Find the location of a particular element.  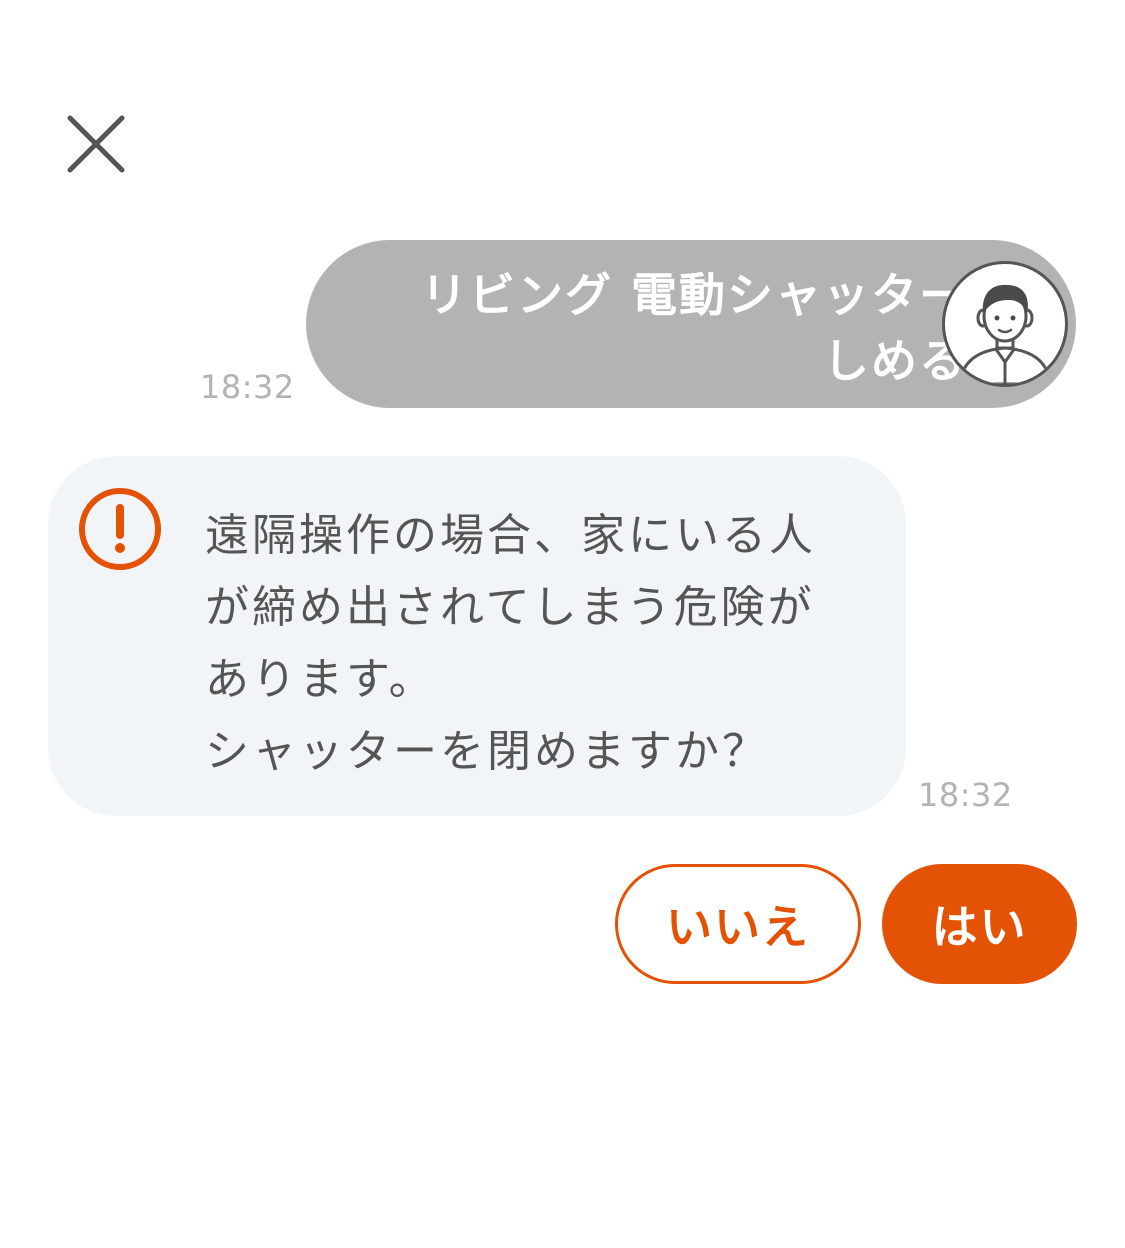

bot-message-line: シャッターを閉めますか？ is located at coordinates (487, 751).